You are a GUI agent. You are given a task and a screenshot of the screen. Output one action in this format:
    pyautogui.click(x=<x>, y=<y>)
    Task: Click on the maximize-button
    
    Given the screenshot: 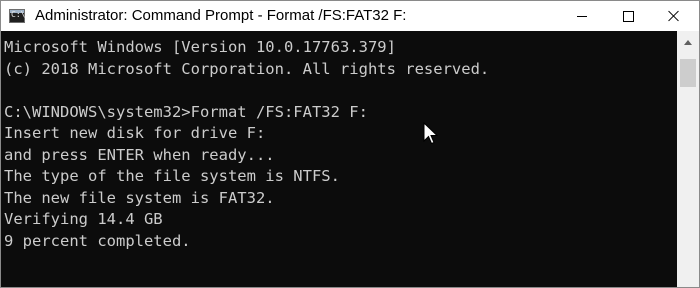 What is the action you would take?
    pyautogui.click(x=628, y=16)
    